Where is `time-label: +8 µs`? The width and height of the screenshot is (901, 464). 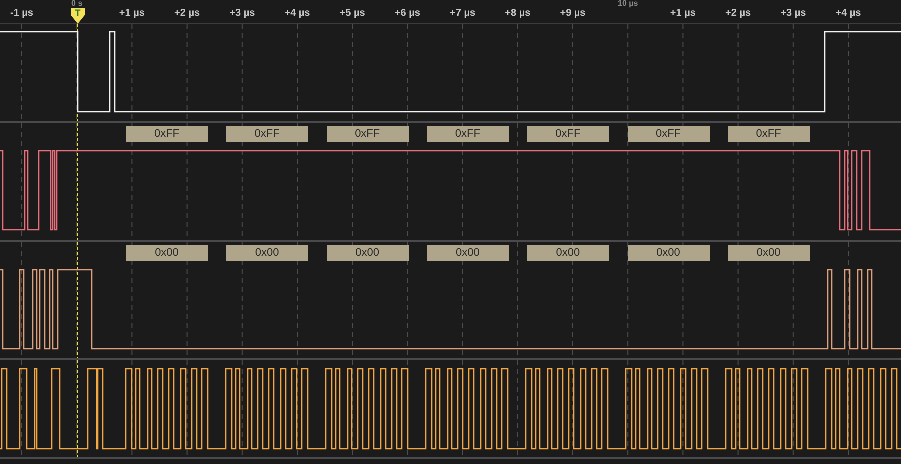
time-label: +8 µs is located at coordinates (518, 14).